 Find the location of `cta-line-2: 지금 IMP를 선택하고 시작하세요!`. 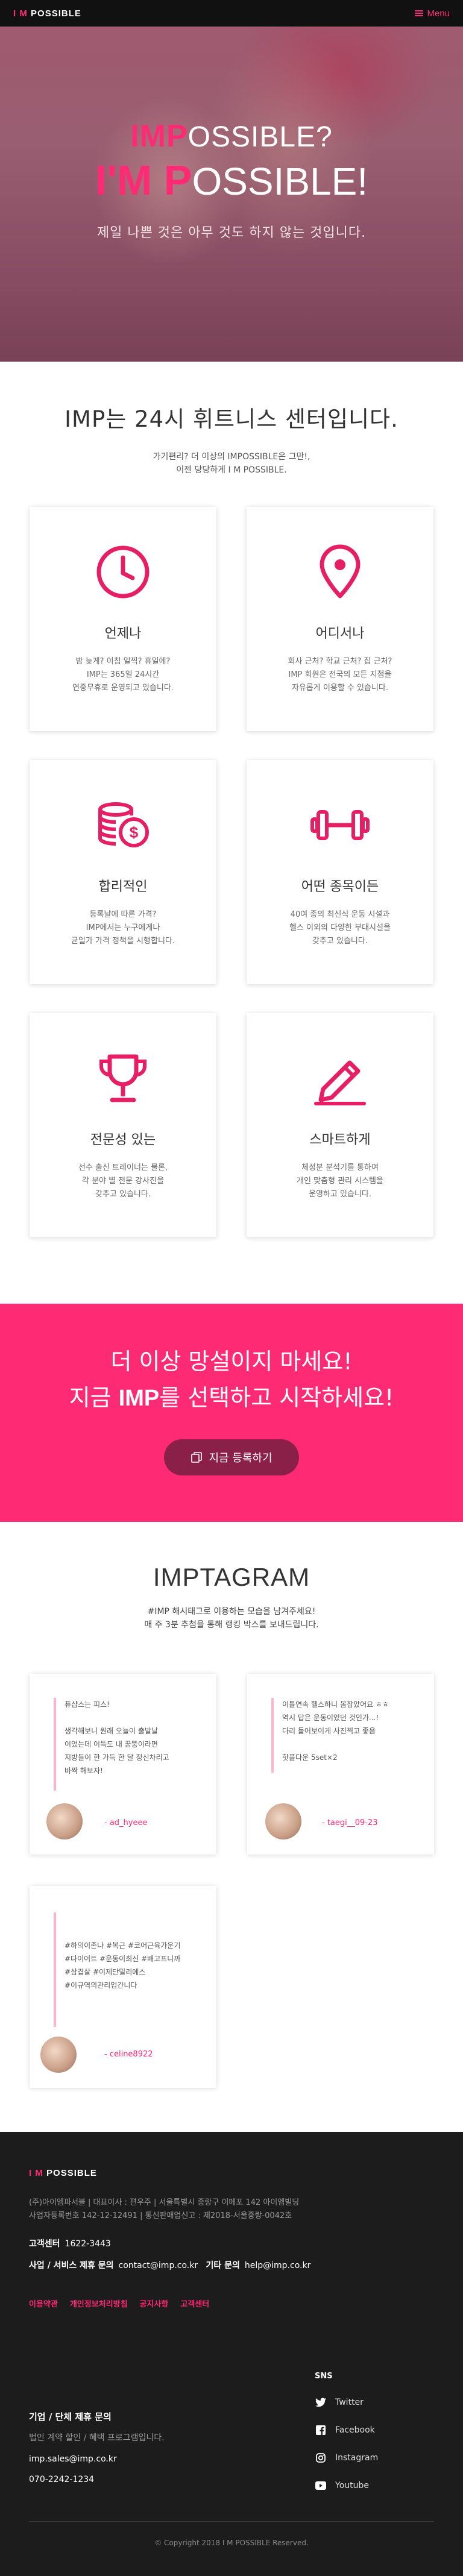

cta-line-2: 지금 IMP를 선택하고 시작하세요! is located at coordinates (231, 1398).